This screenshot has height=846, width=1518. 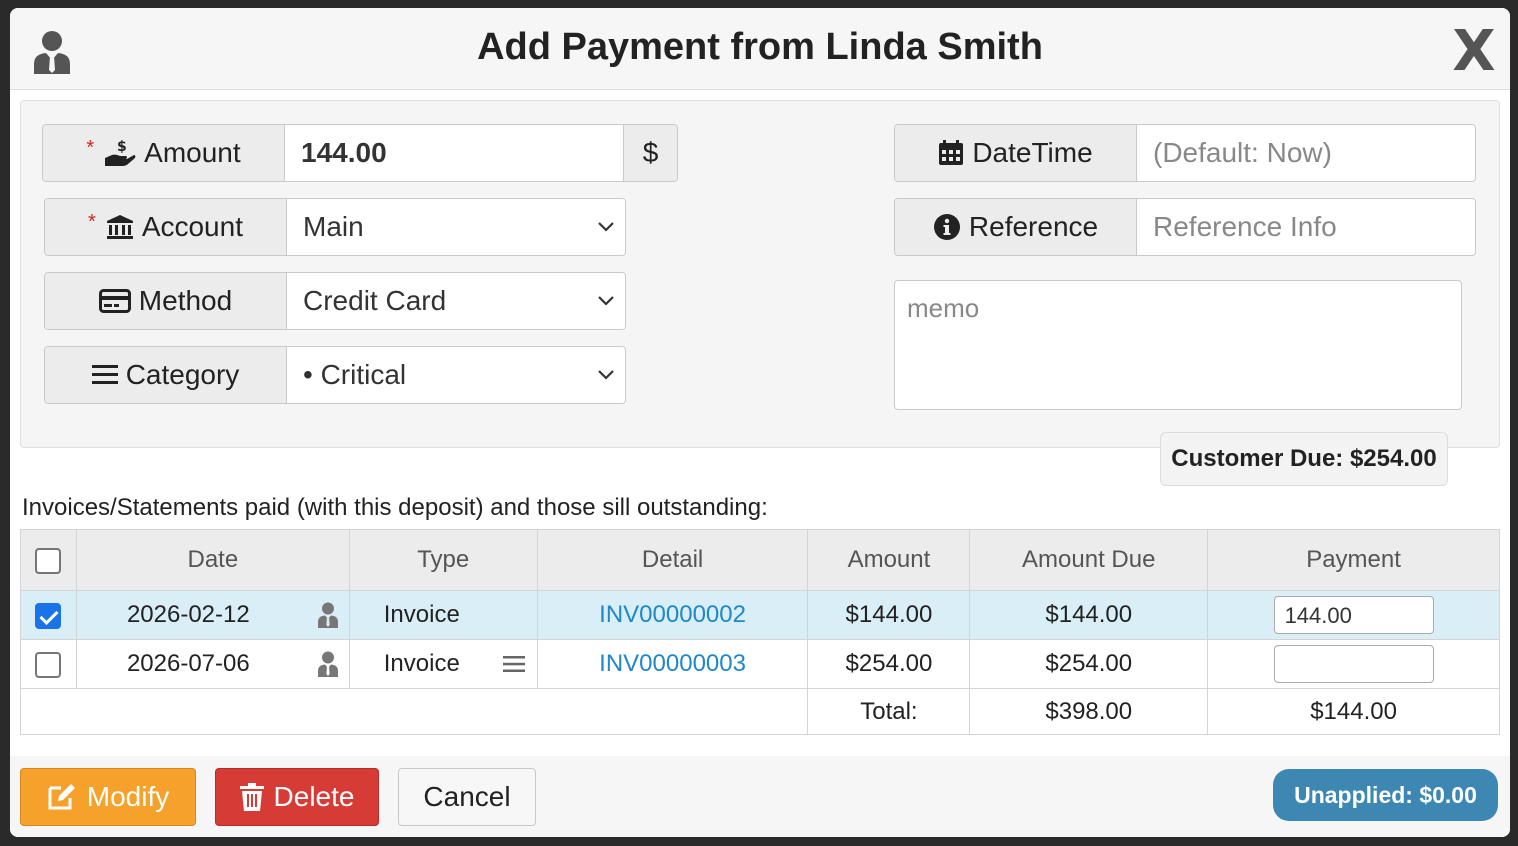 I want to click on invoice-link: INV00000003, so click(x=672, y=663).